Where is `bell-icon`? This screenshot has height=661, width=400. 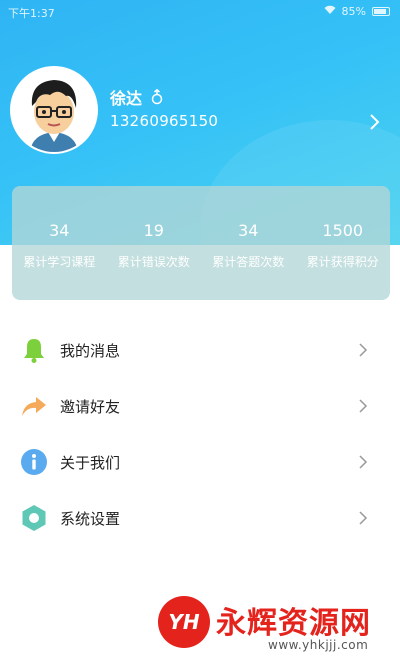
bell-icon is located at coordinates (34, 350).